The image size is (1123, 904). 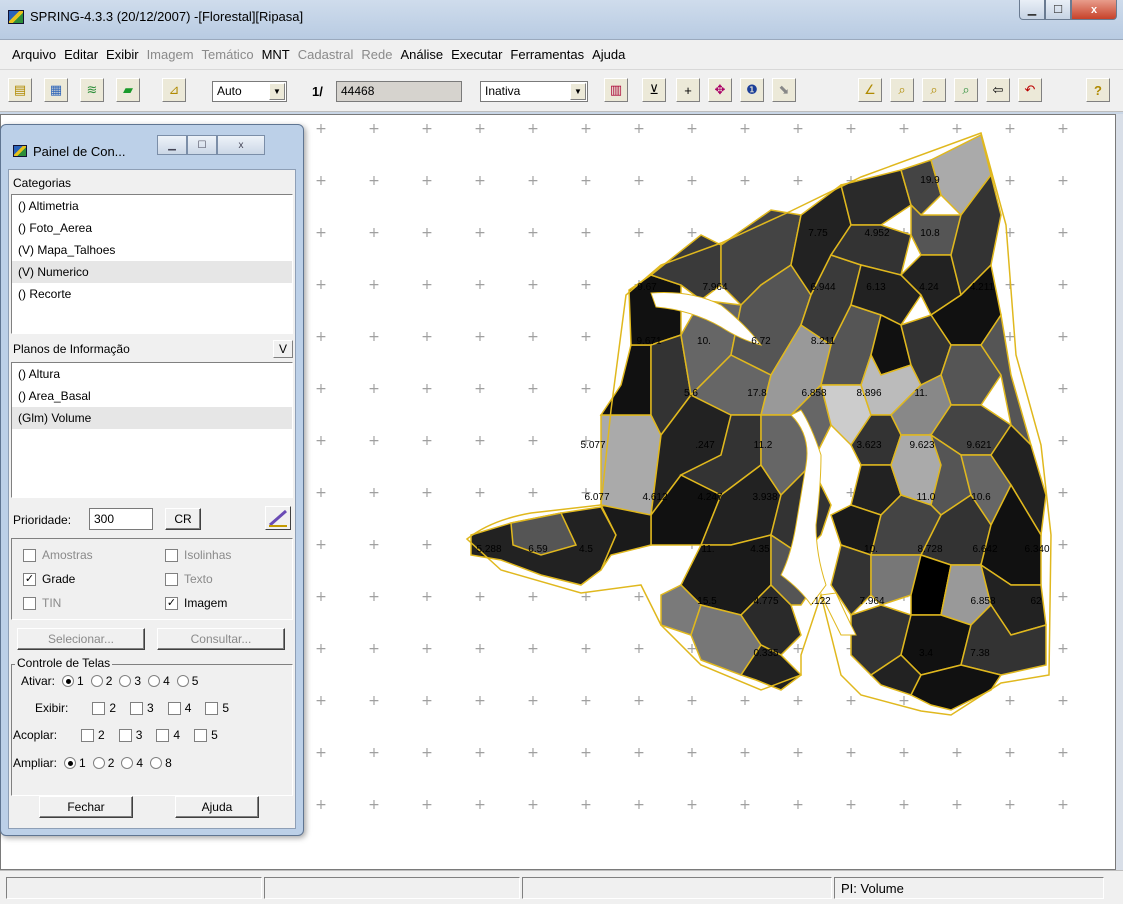 I want to click on menu-analise: Análise, so click(x=421, y=54).